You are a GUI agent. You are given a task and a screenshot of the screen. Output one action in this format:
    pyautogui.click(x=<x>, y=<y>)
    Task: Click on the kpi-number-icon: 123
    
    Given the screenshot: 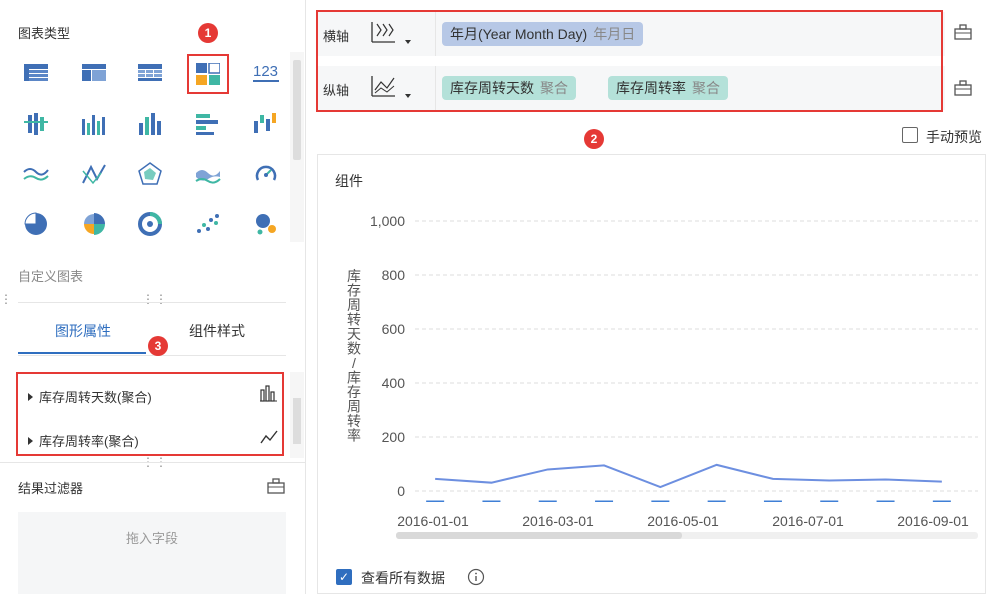 What is the action you would take?
    pyautogui.click(x=266, y=74)
    